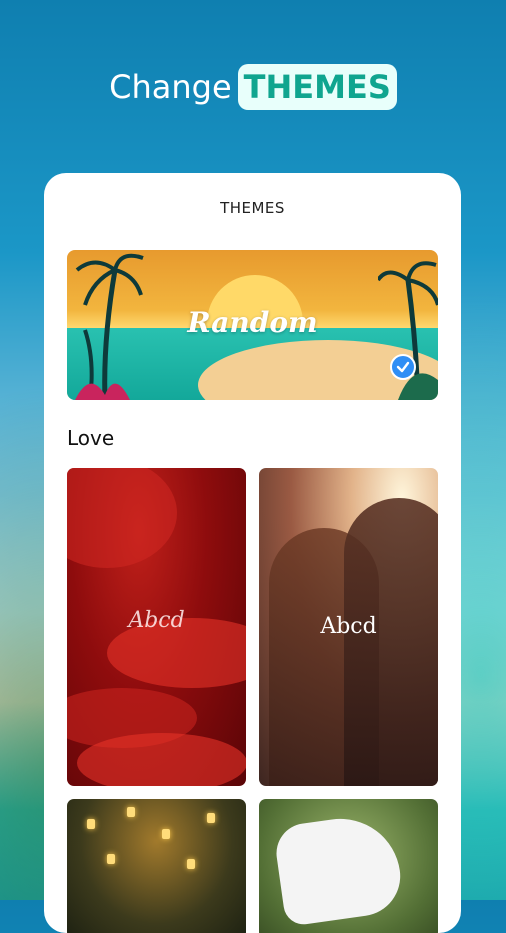 Image resolution: width=506 pixels, height=933 pixels. I want to click on panel-title: THEMES, so click(252, 208).